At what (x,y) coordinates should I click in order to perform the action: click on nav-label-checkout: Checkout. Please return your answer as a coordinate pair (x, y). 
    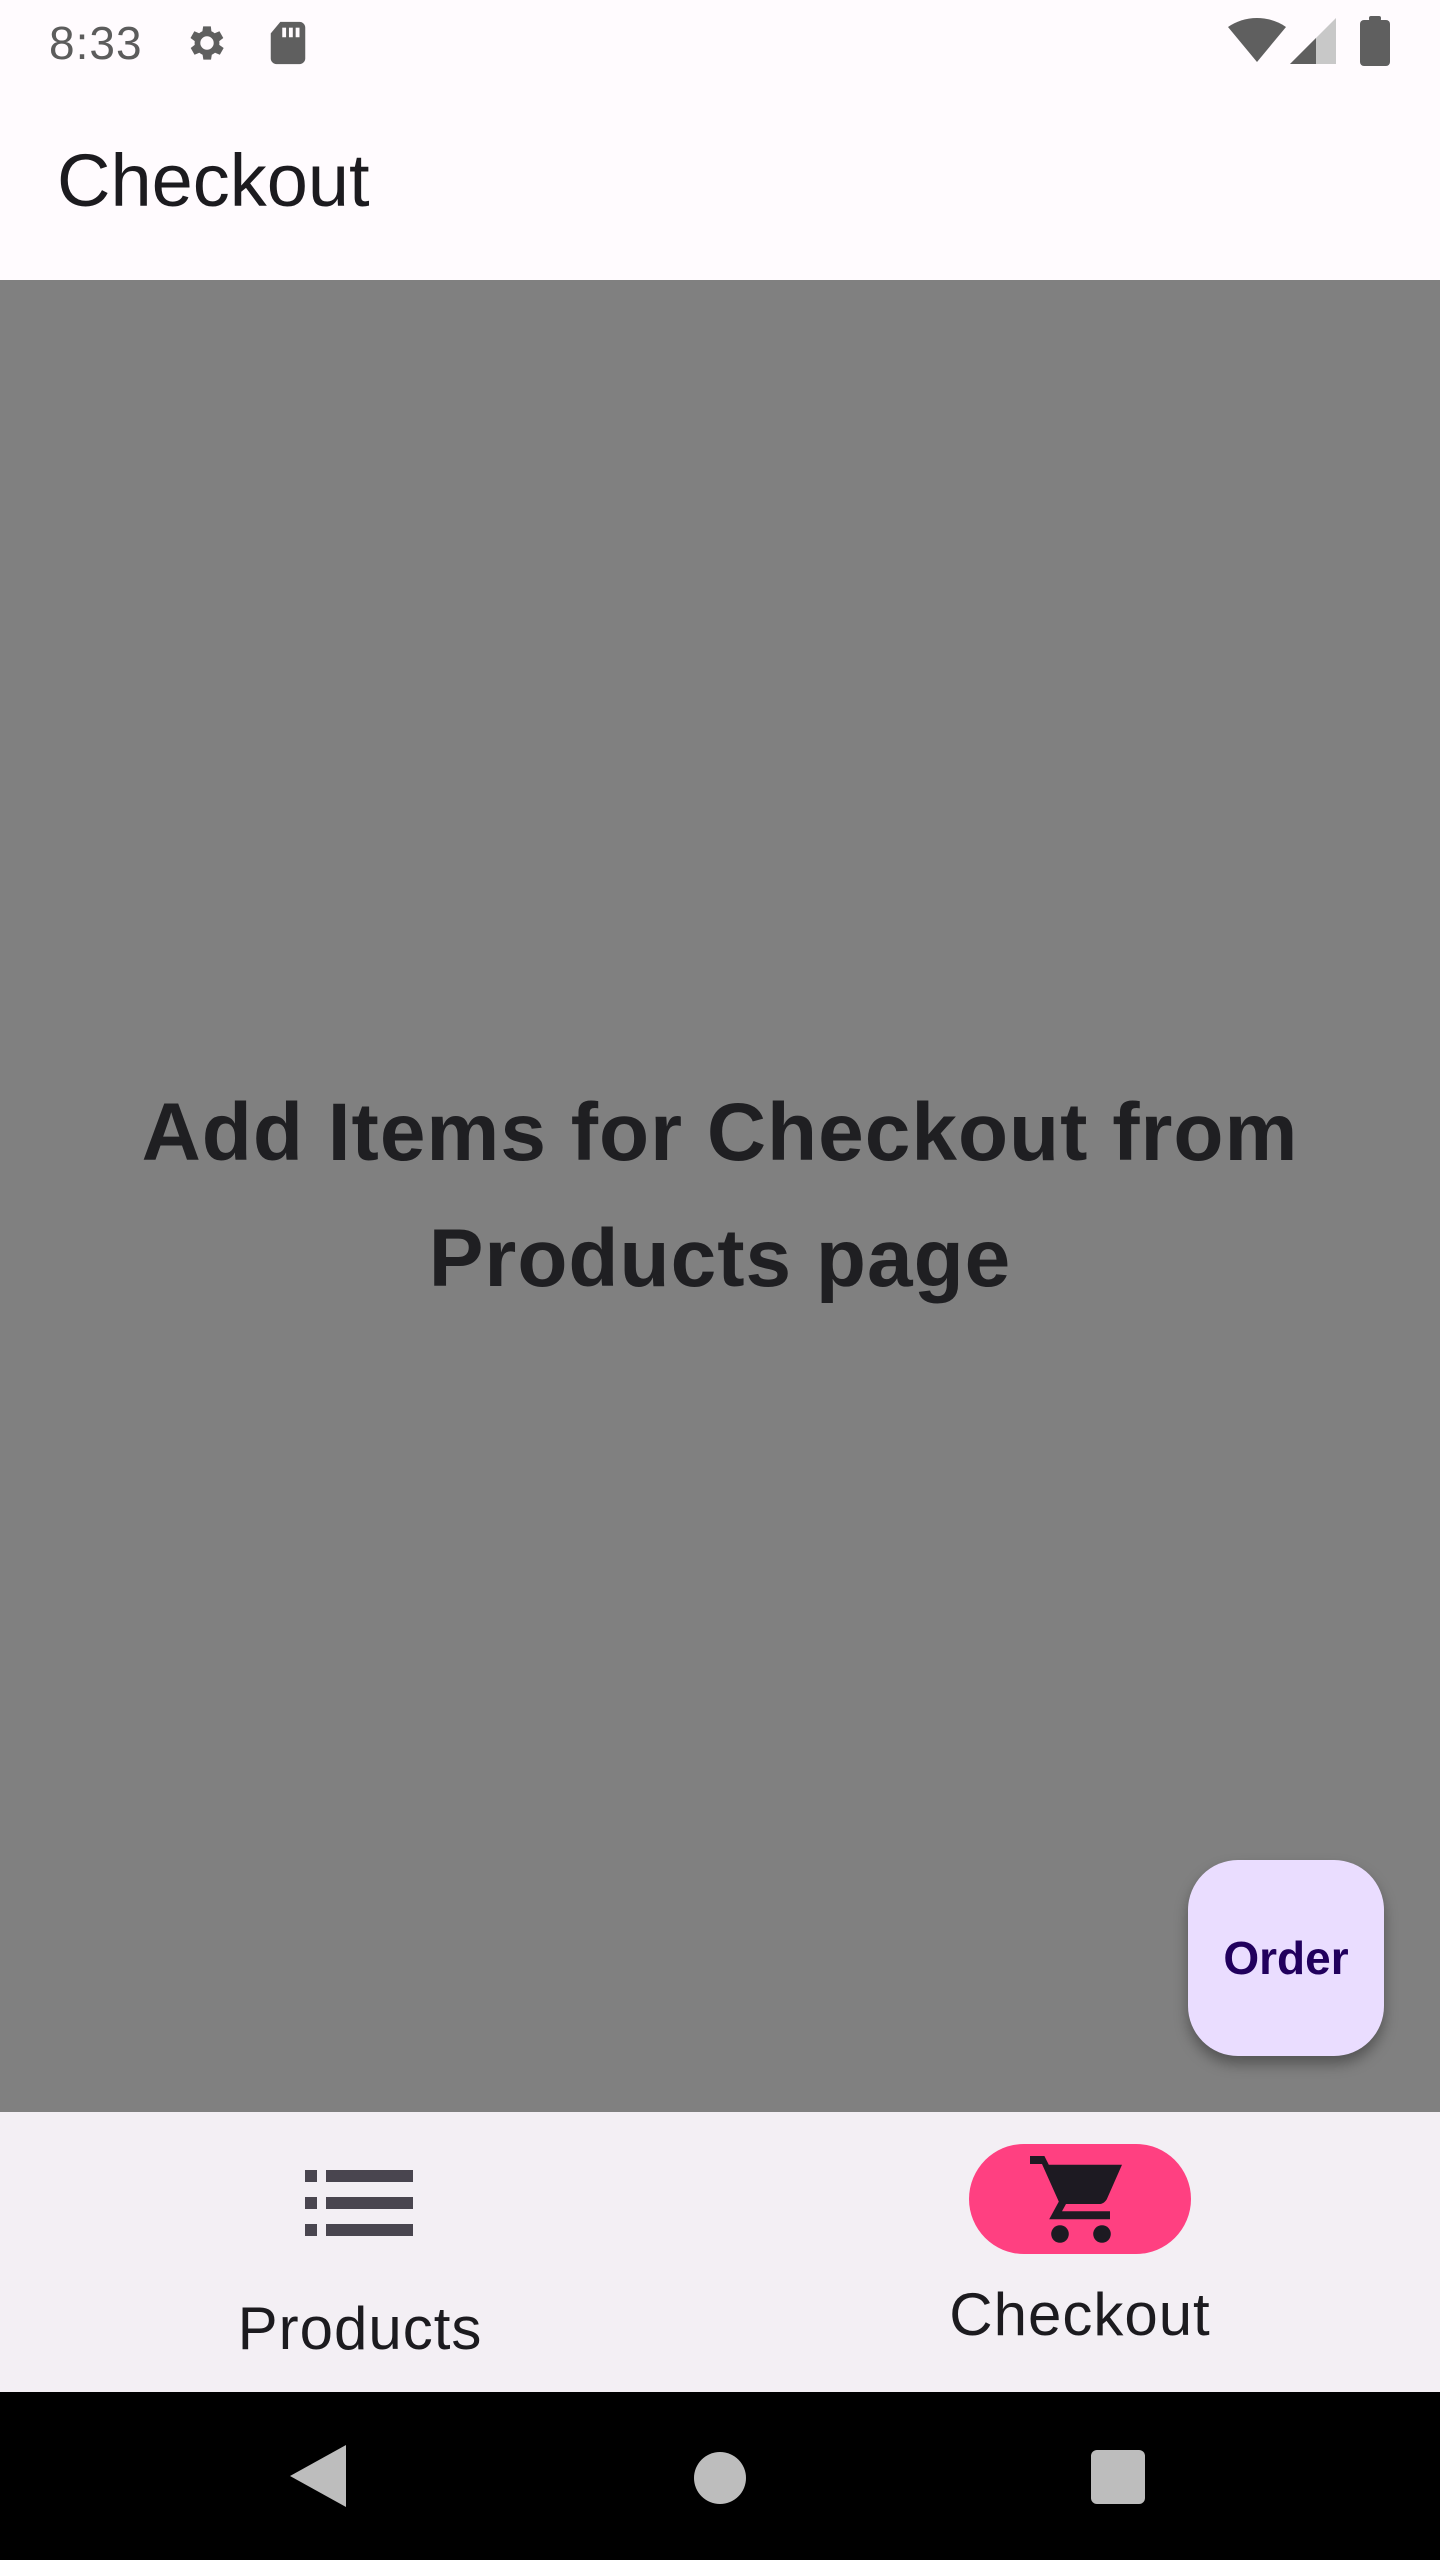
    Looking at the image, I should click on (1080, 2314).